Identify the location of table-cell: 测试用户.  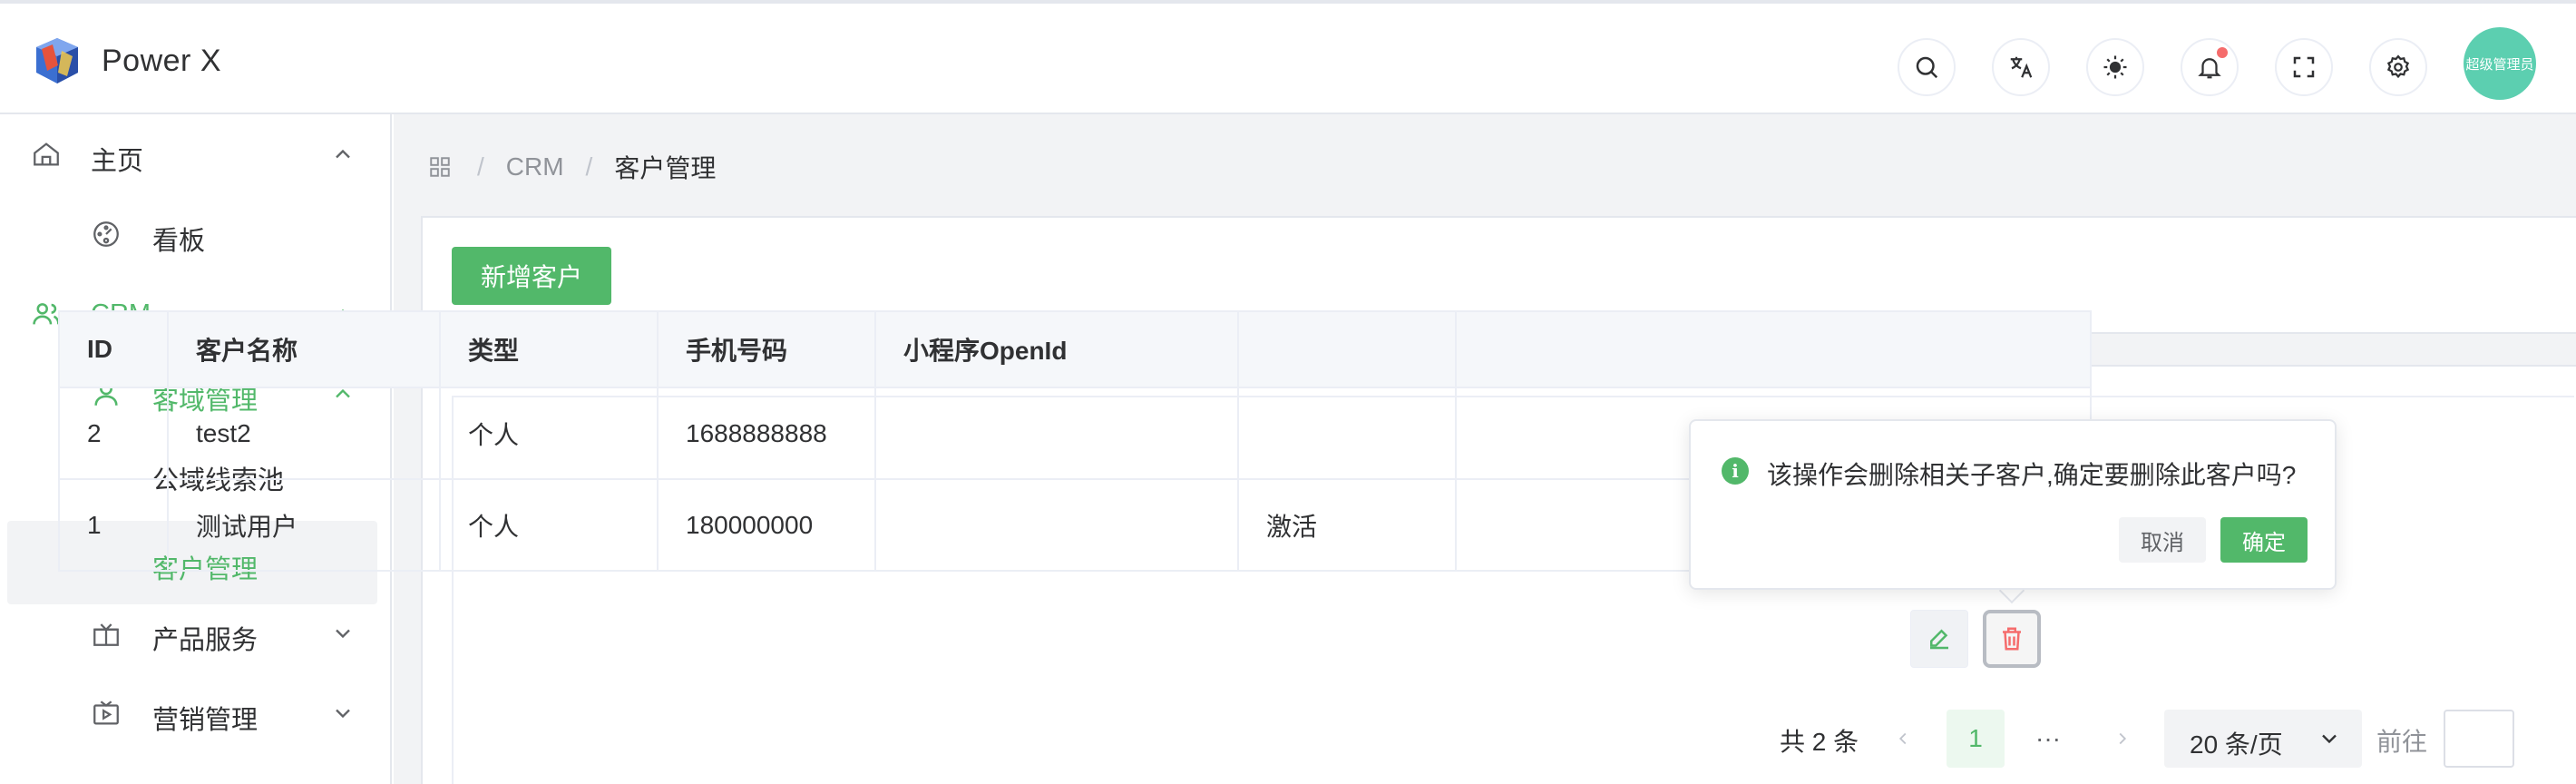
(304, 525).